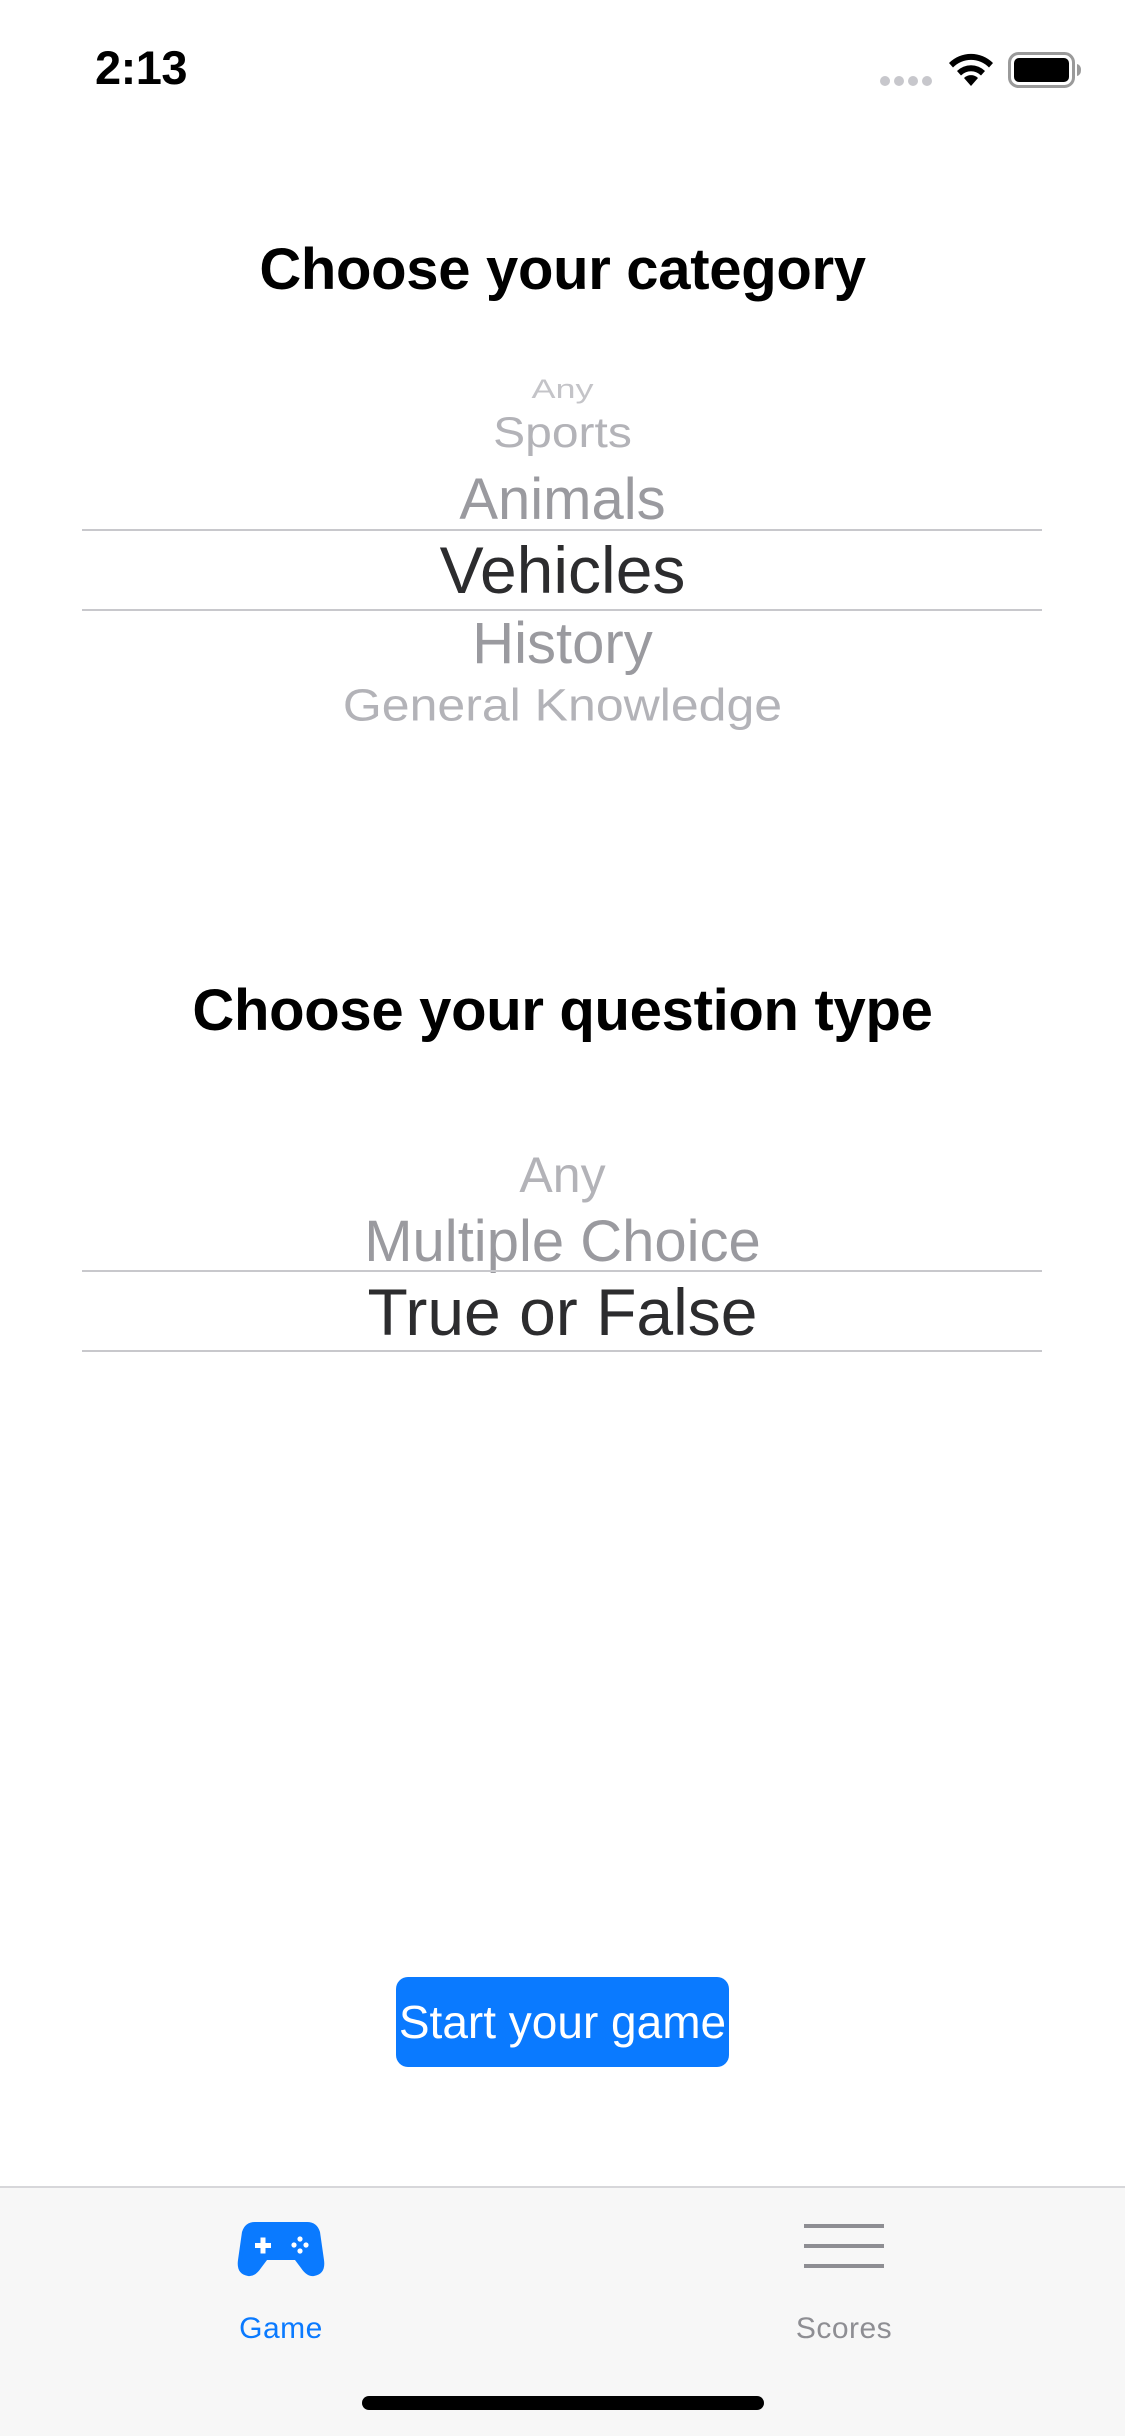 The width and height of the screenshot is (1125, 2436). I want to click on list-icon, so click(844, 2246).